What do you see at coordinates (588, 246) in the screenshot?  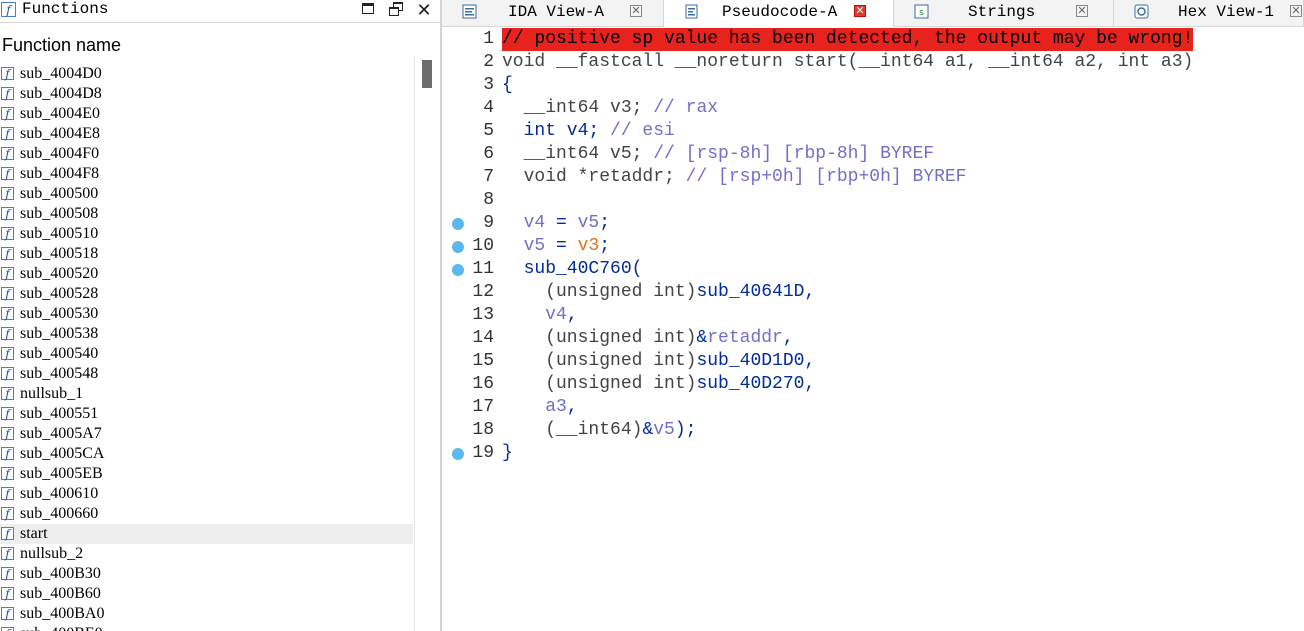 I see `code-token: v3` at bounding box center [588, 246].